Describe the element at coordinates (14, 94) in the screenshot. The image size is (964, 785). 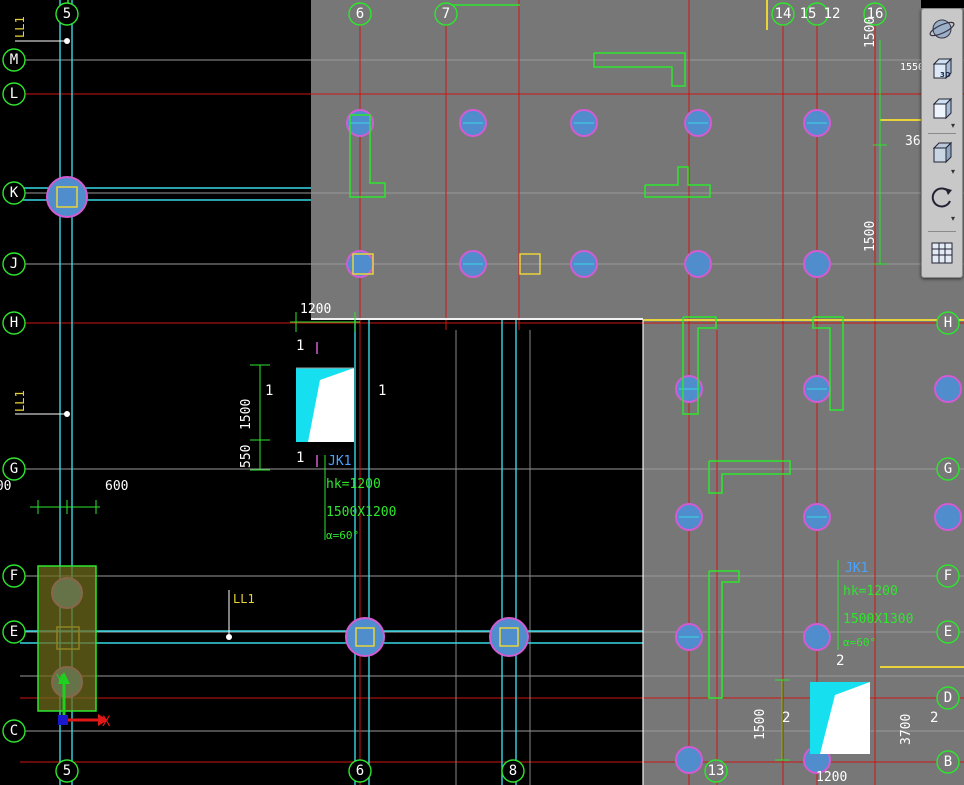
I see `axis-label-l: L` at that location.